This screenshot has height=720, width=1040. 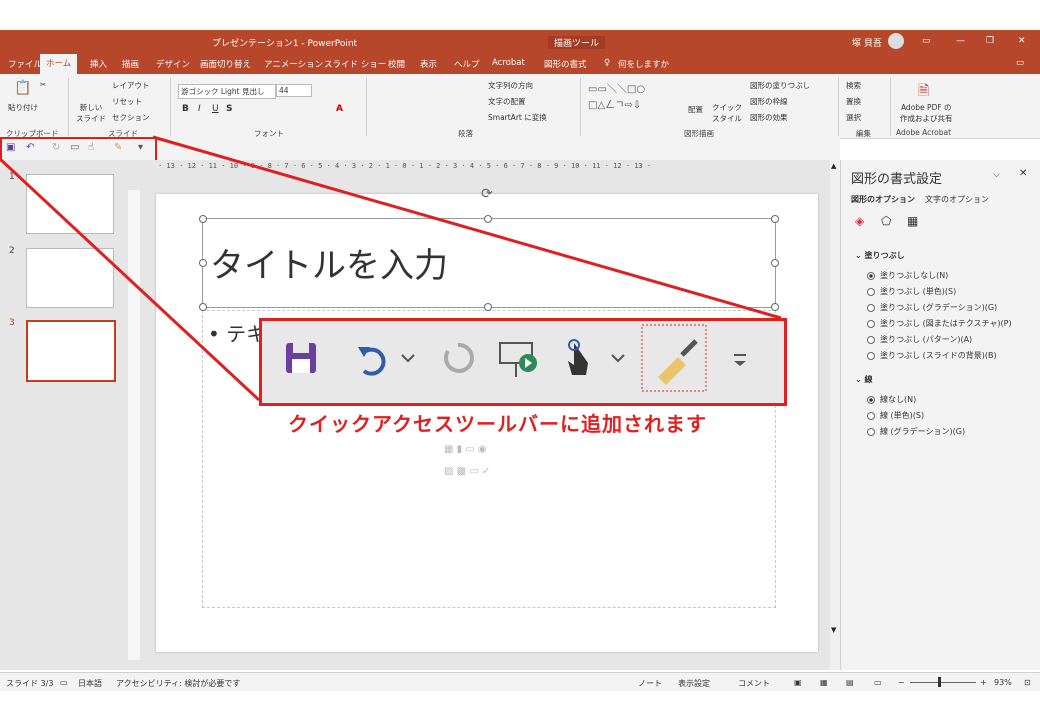 I want to click on fill-option-label: 塗りつぶし (単色)(S), so click(x=918, y=291).